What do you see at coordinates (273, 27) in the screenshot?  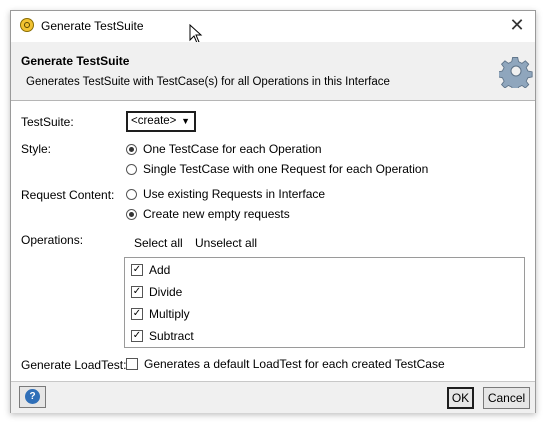 I see `title-bar: Generate TestSuite ✕` at bounding box center [273, 27].